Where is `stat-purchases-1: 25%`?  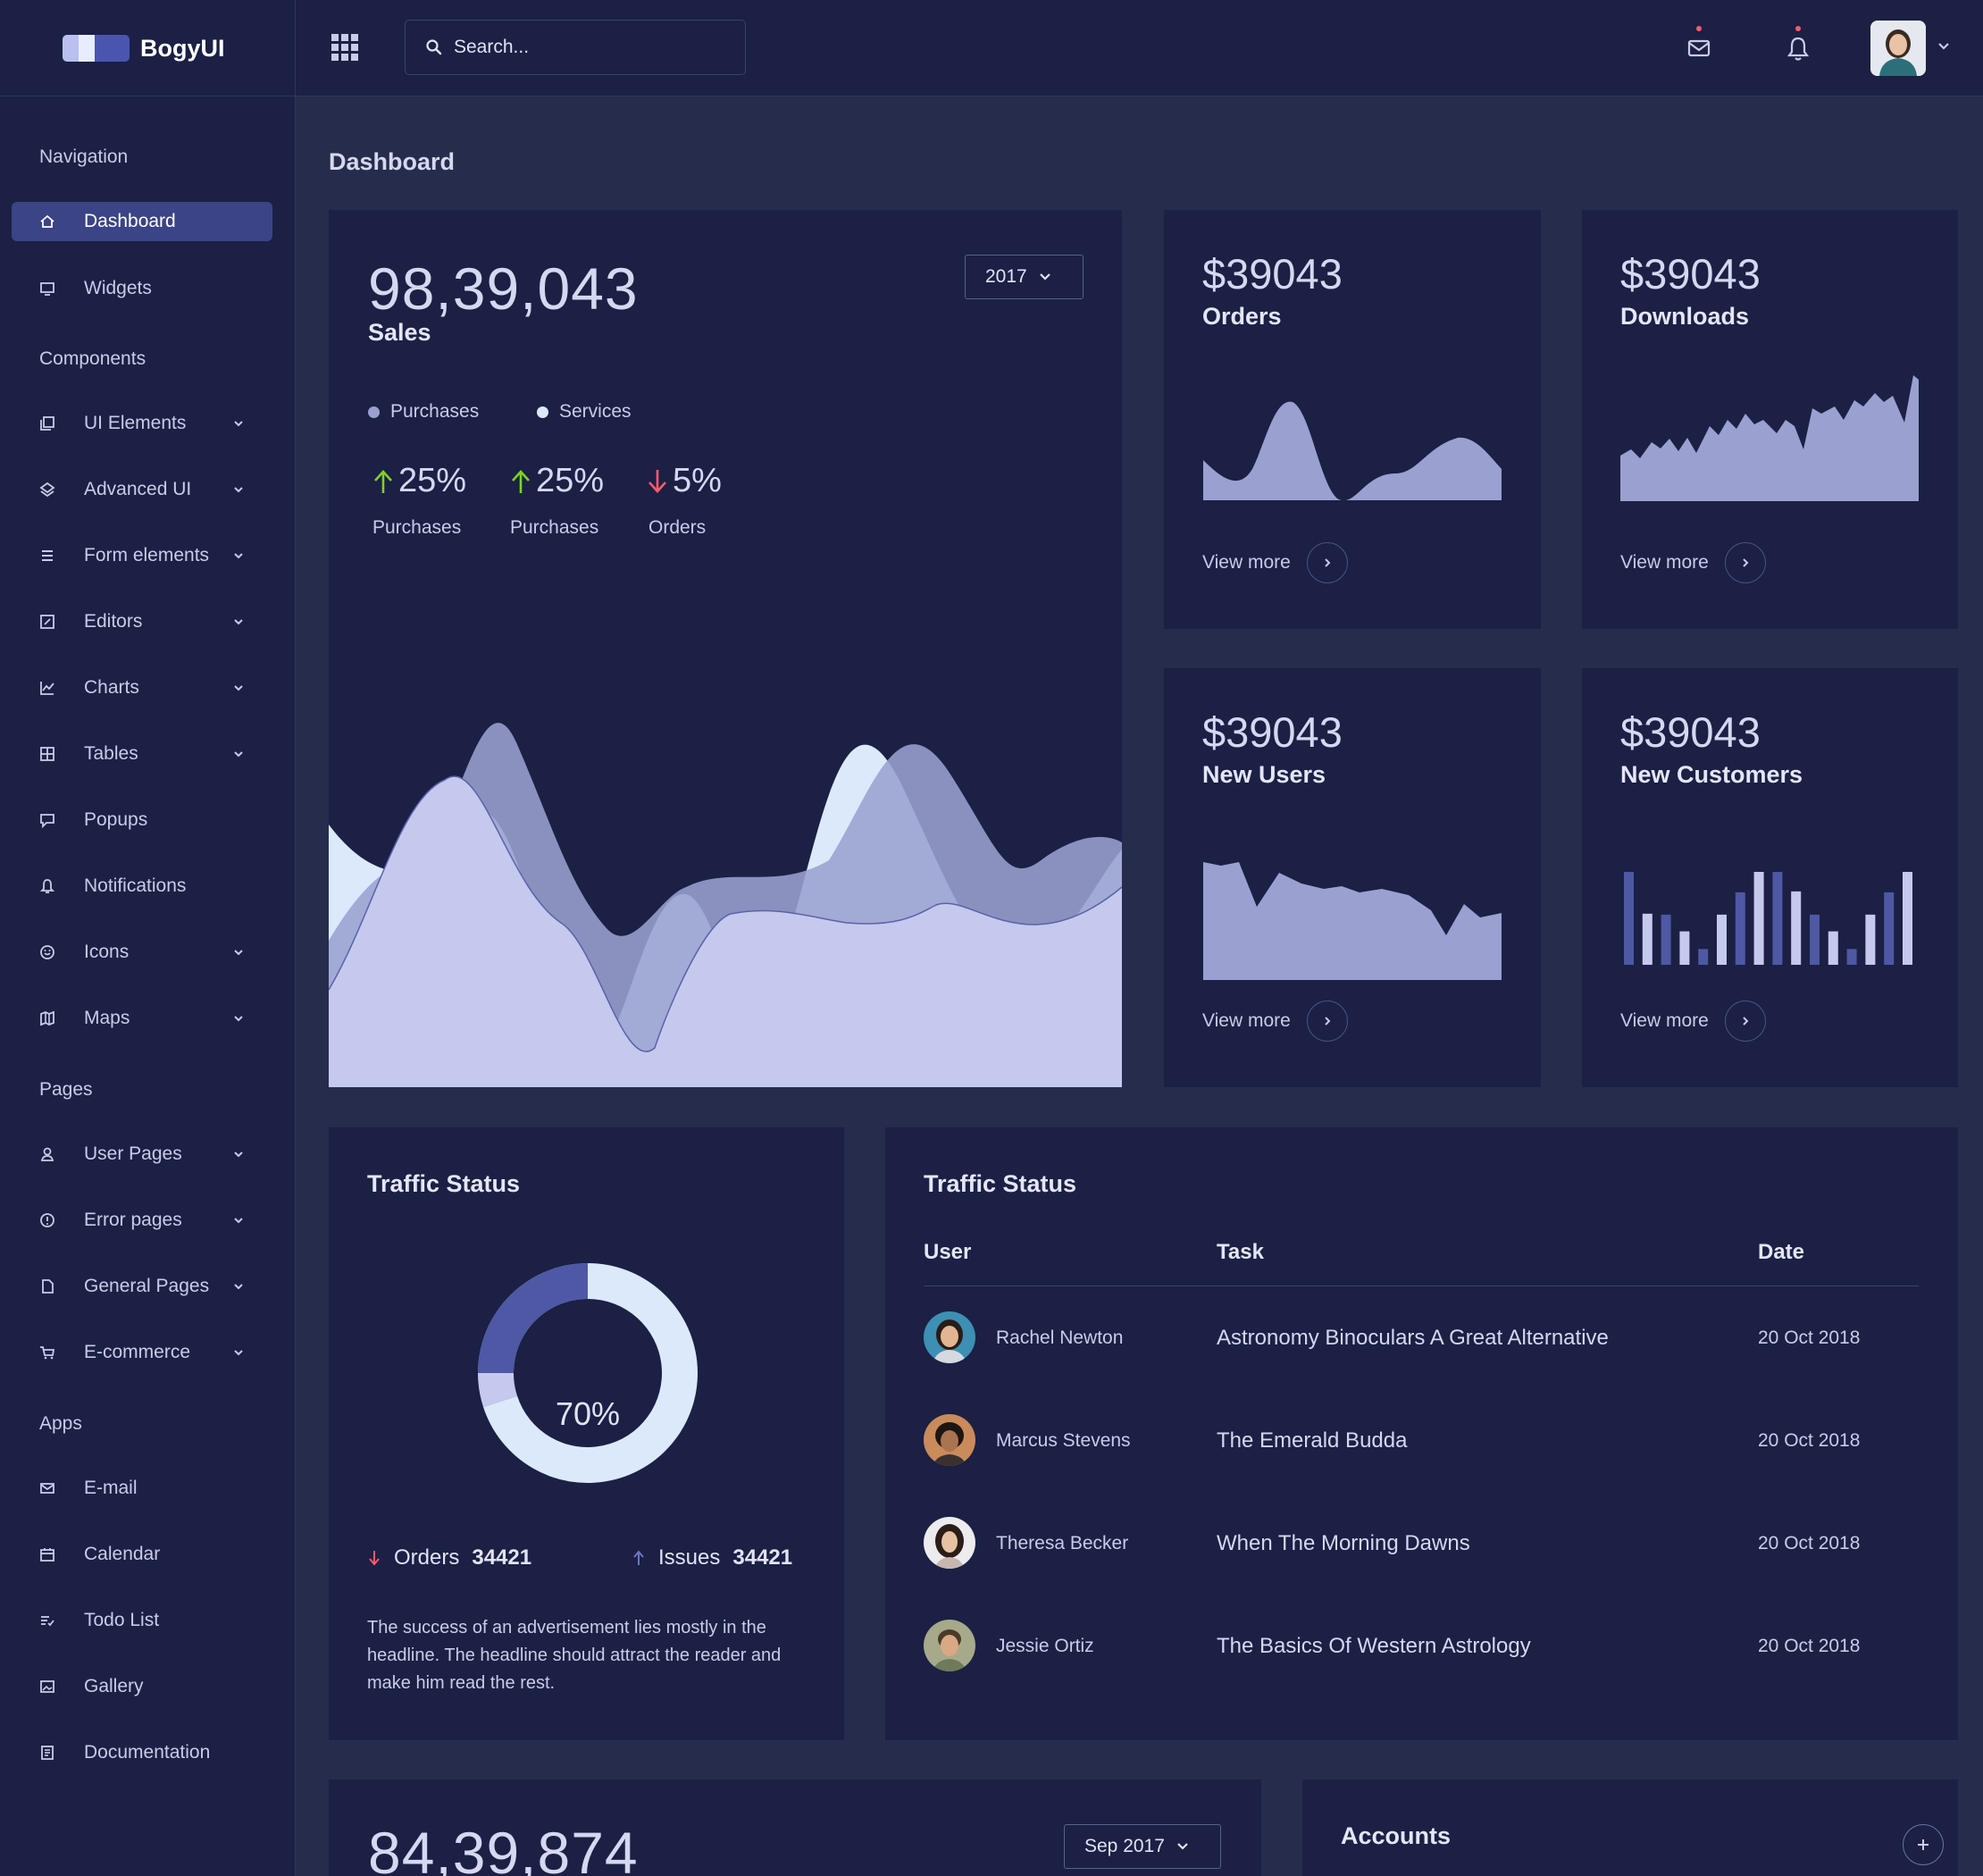 stat-purchases-1: 25% is located at coordinates (419, 481).